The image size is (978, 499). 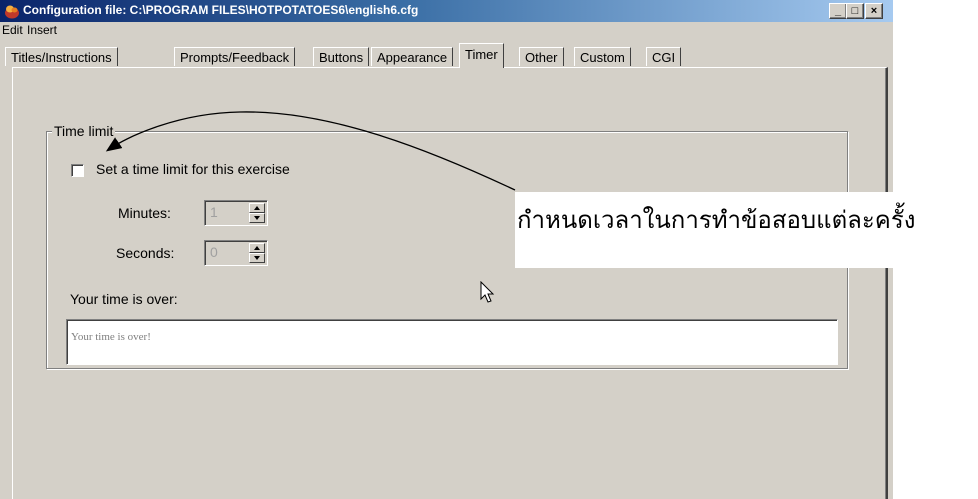 I want to click on tab-titles-instructions: Titles/Instructions, so click(x=61, y=56).